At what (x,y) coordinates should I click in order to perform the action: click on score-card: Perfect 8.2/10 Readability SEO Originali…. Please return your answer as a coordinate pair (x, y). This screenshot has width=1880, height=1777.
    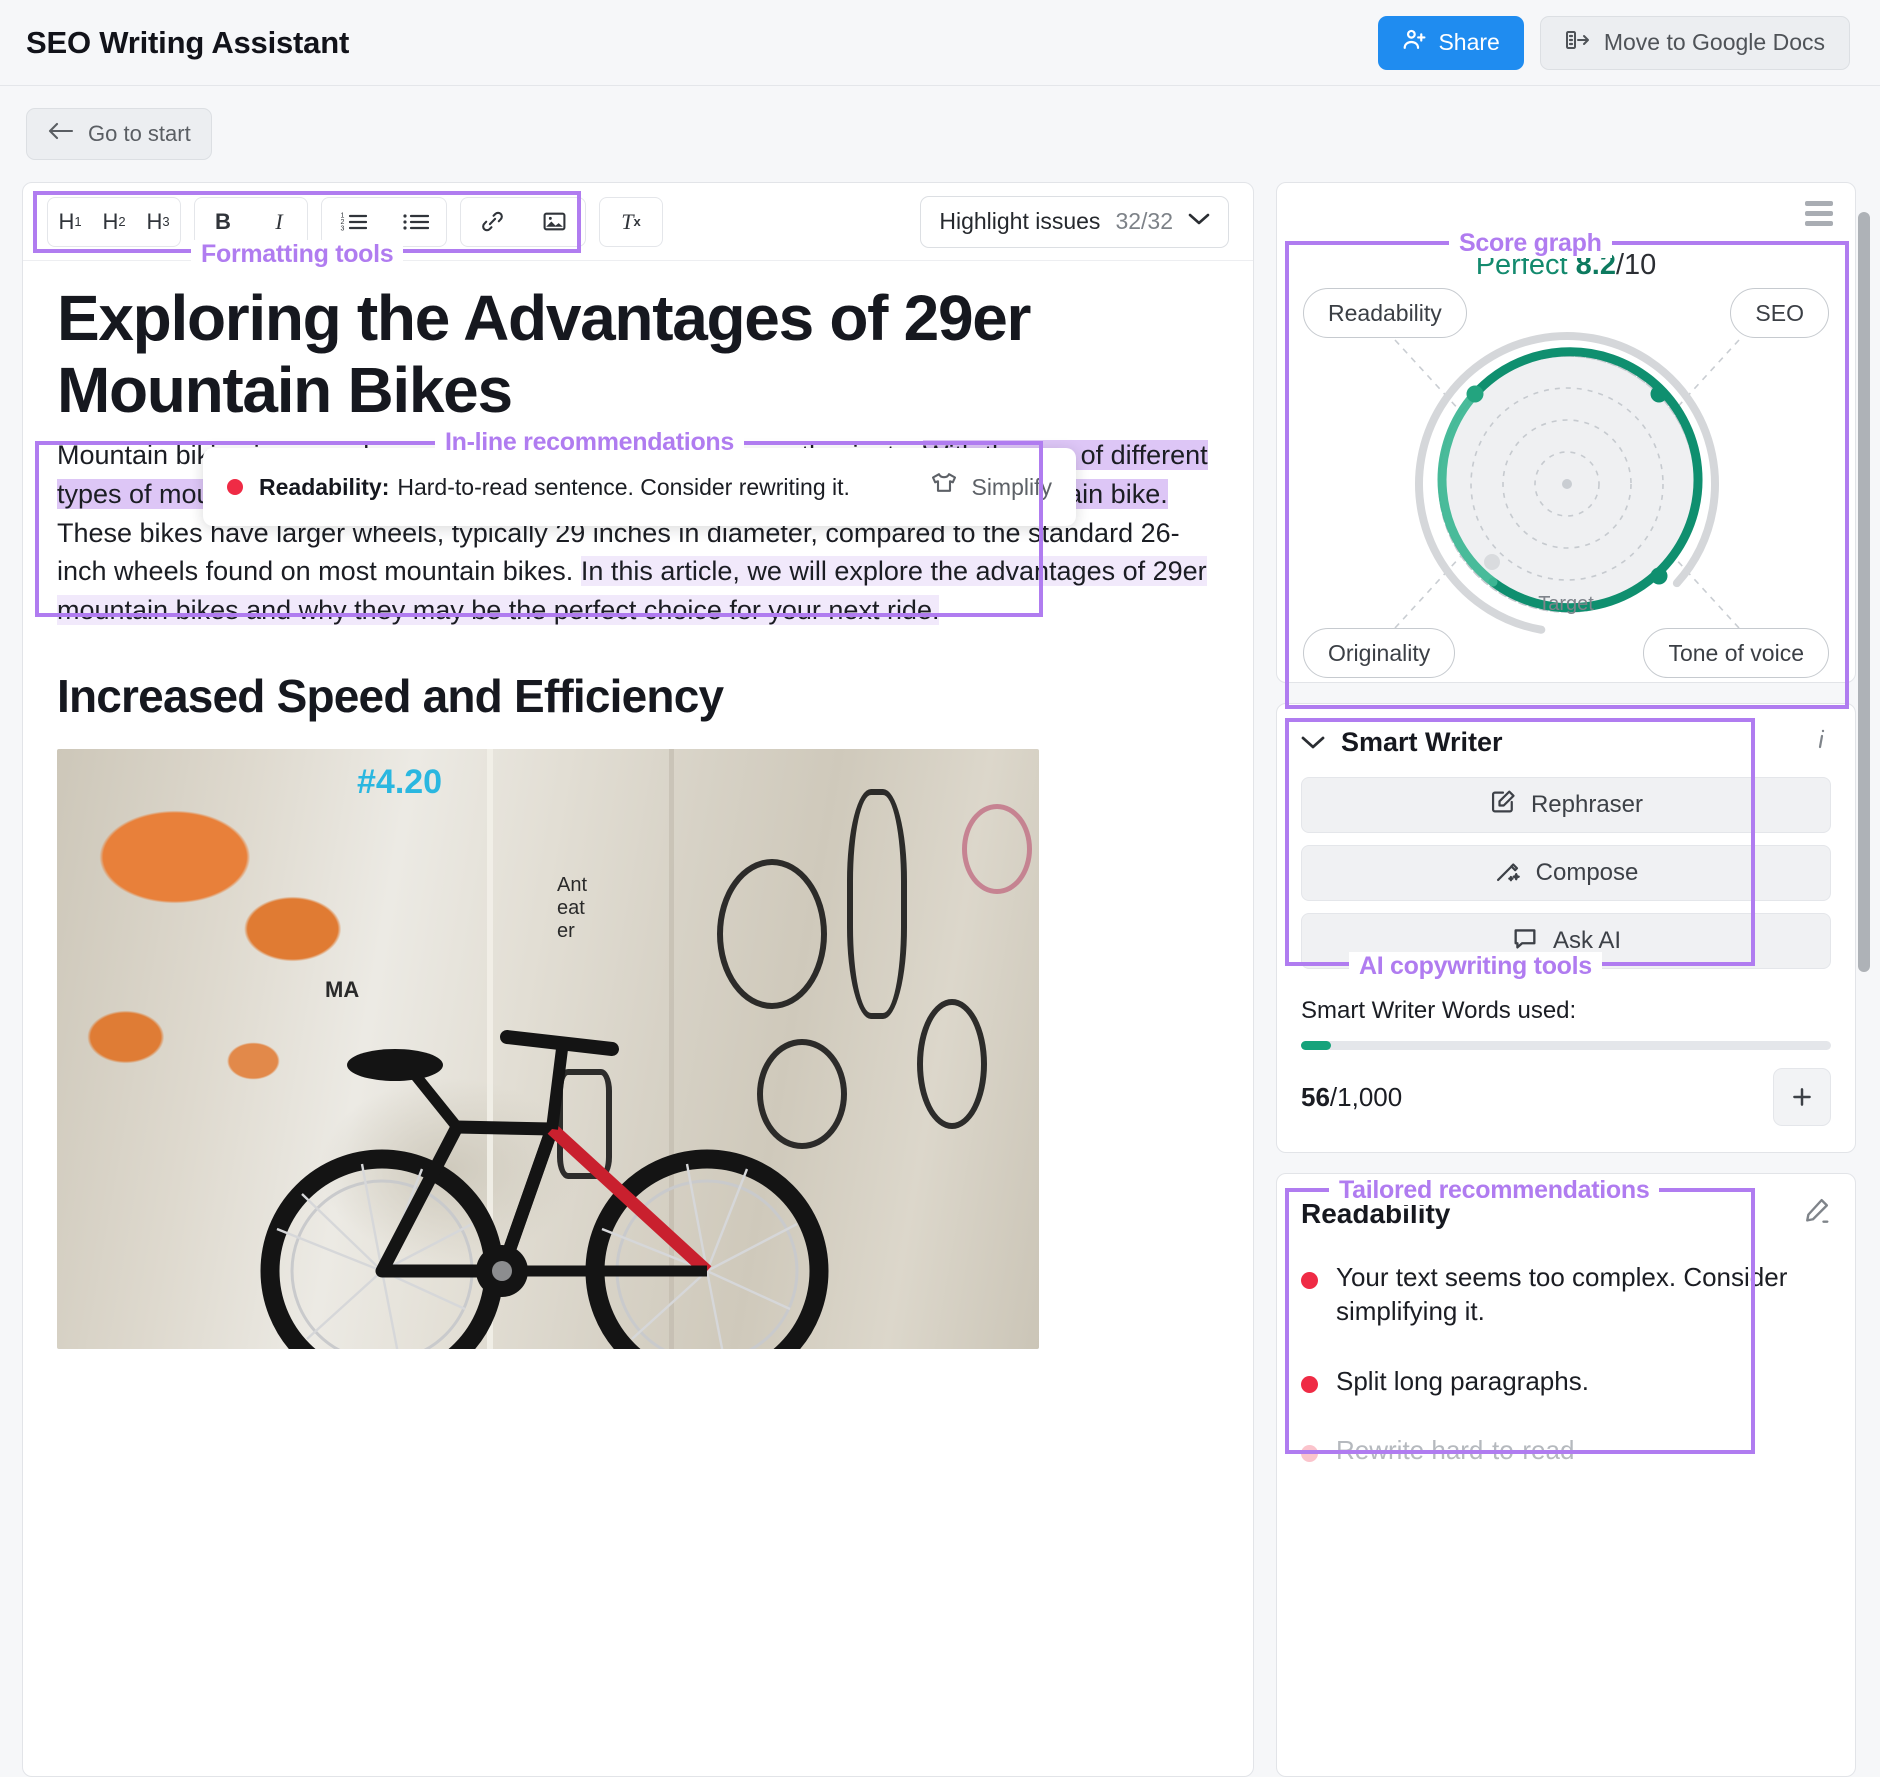
    Looking at the image, I should click on (1566, 445).